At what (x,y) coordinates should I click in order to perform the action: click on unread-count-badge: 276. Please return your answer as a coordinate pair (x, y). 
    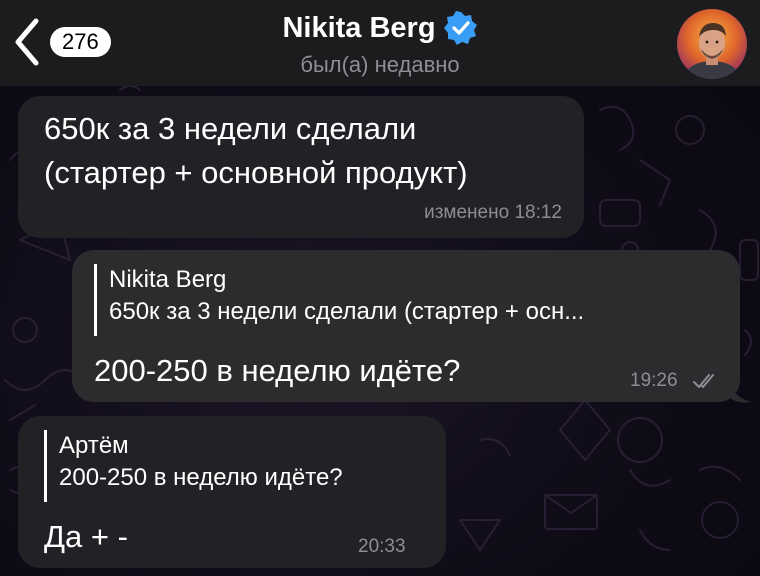
    Looking at the image, I should click on (80, 42).